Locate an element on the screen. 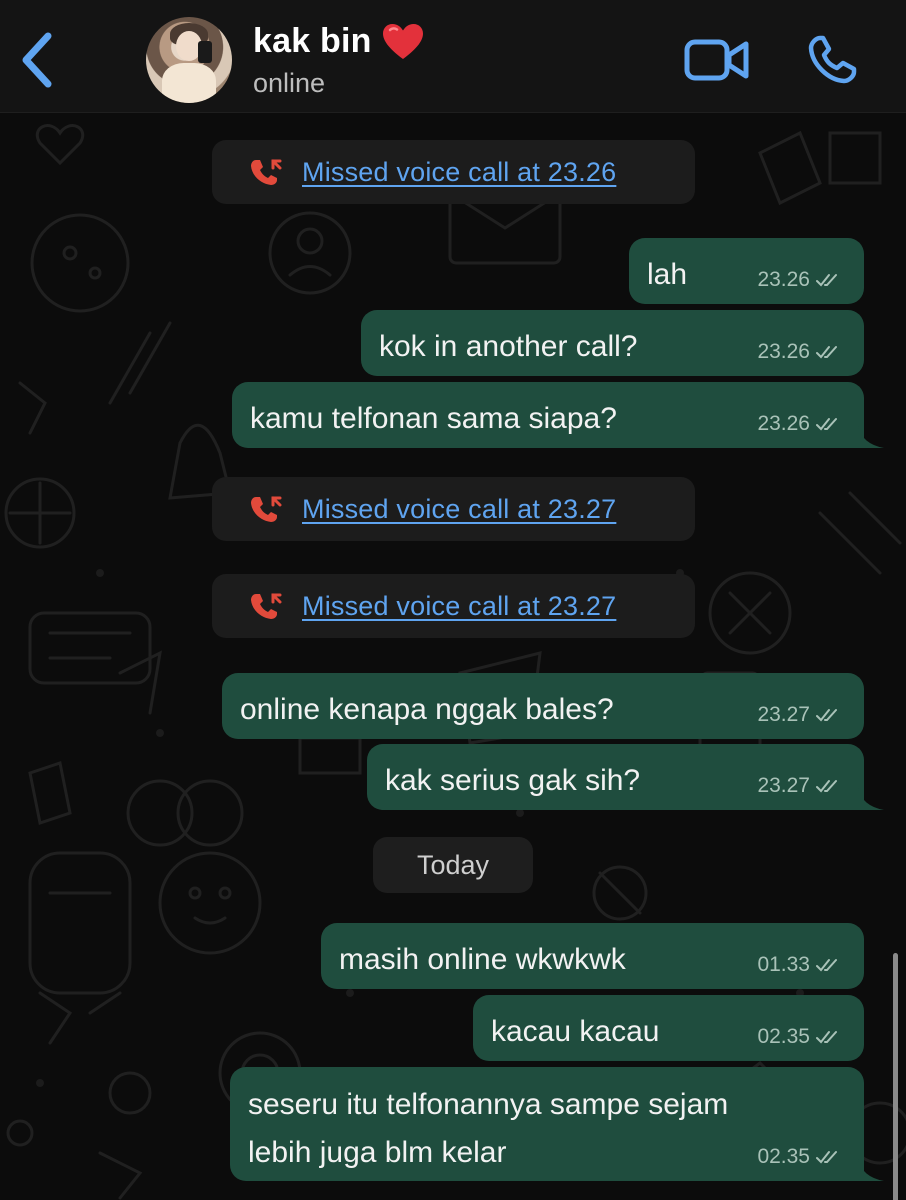  message-time: 01.33 is located at coordinates (783, 964).